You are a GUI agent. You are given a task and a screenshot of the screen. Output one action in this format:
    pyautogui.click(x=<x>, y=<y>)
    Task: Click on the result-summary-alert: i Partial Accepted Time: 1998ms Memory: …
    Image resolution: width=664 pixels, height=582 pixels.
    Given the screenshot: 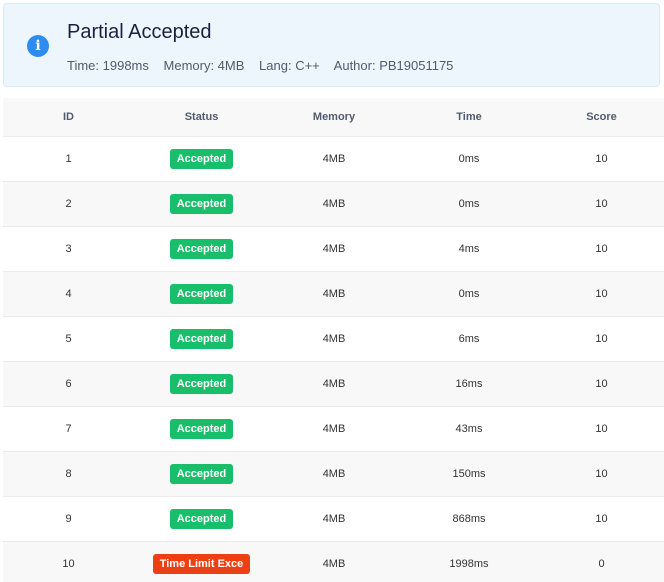 What is the action you would take?
    pyautogui.click(x=331, y=45)
    